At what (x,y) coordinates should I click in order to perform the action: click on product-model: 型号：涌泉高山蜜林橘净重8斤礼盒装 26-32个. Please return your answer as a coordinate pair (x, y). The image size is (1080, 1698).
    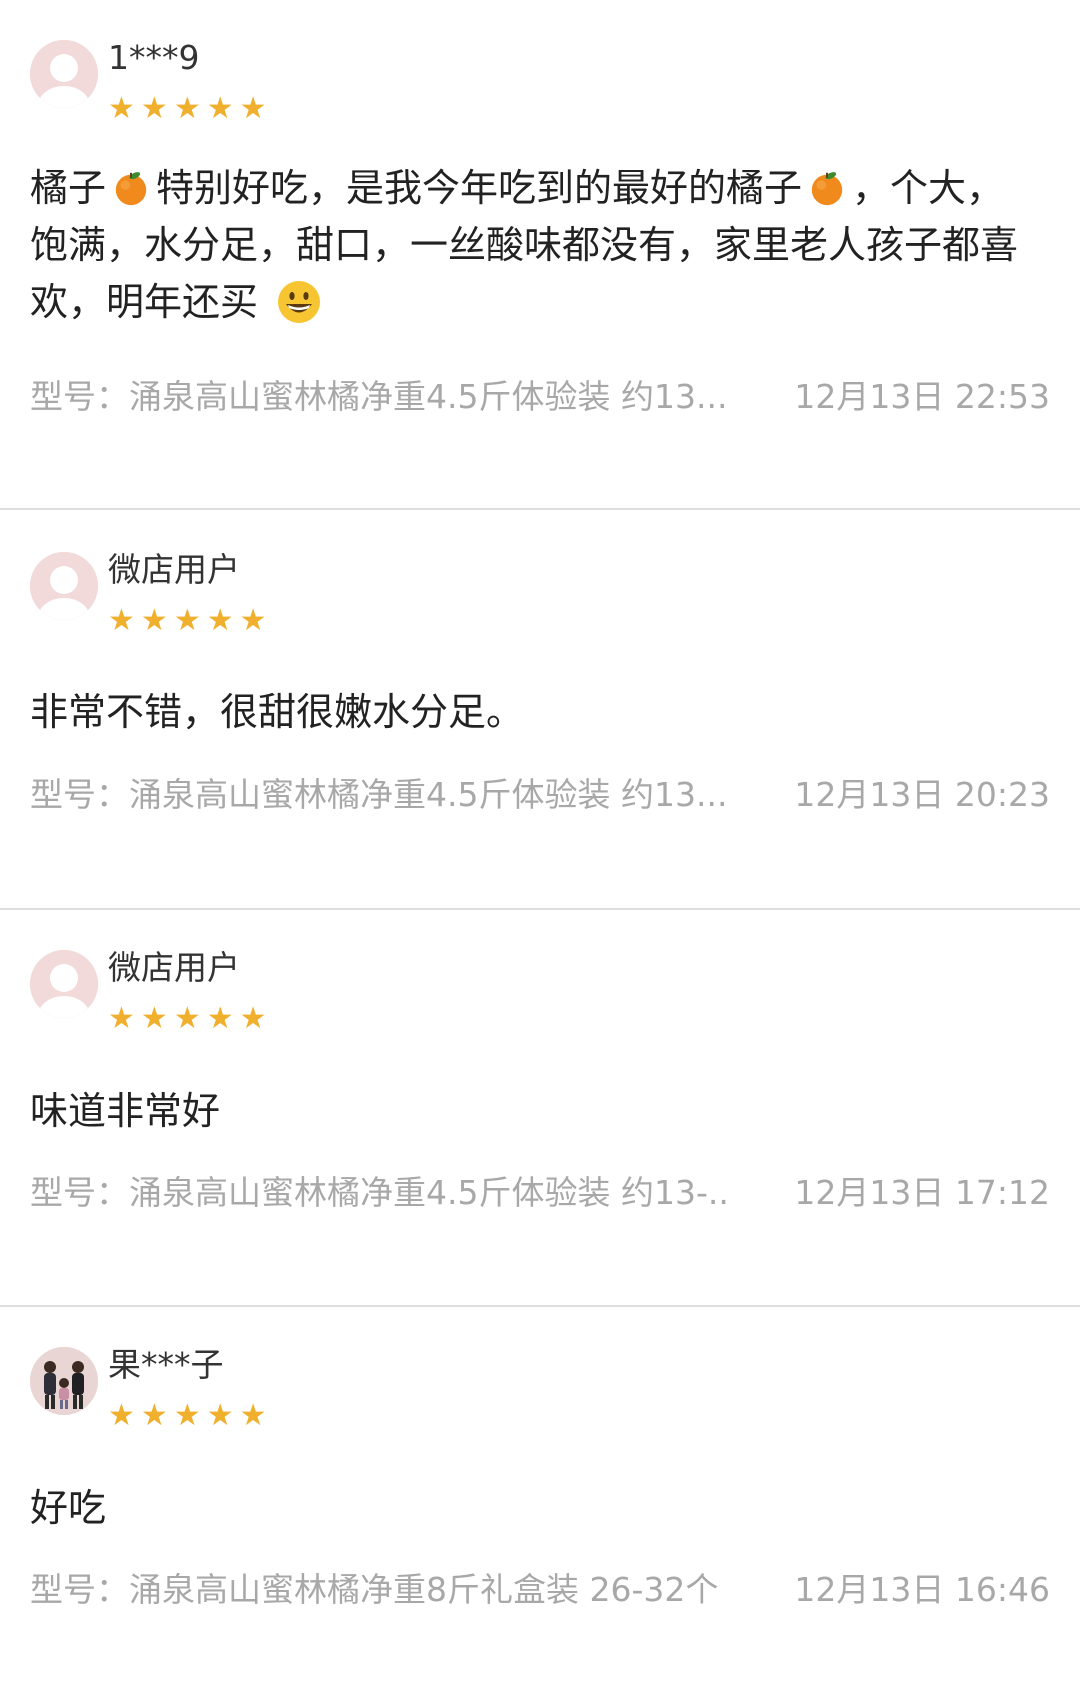
    Looking at the image, I should click on (374, 1589).